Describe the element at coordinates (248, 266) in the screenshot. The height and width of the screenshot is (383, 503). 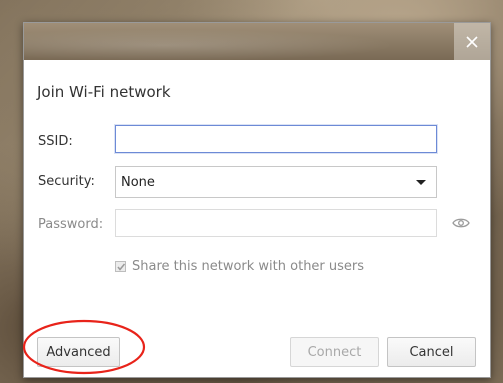
I see `share-label: Share this network with other users` at that location.